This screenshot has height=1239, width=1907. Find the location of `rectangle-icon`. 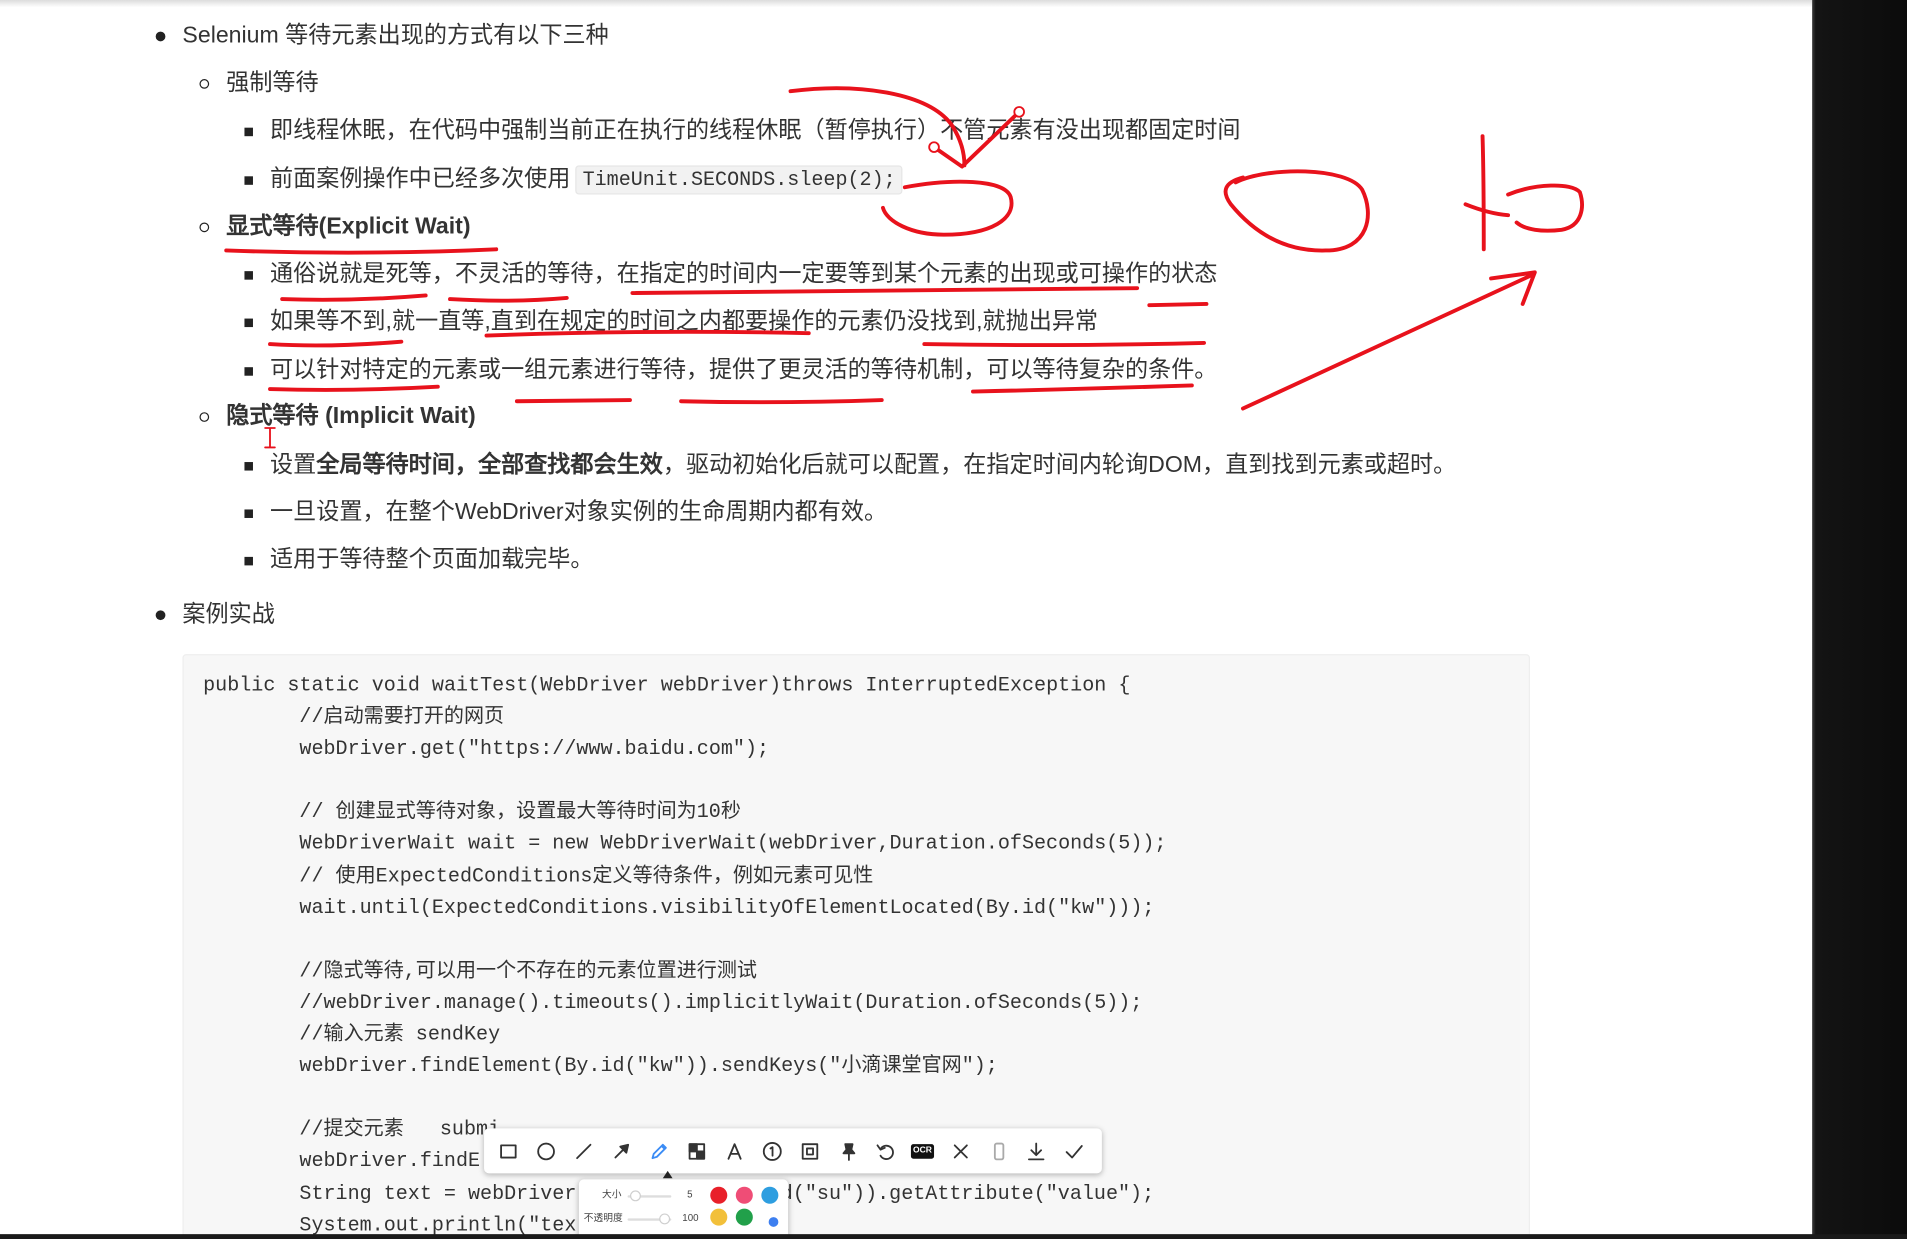

rectangle-icon is located at coordinates (507, 1150).